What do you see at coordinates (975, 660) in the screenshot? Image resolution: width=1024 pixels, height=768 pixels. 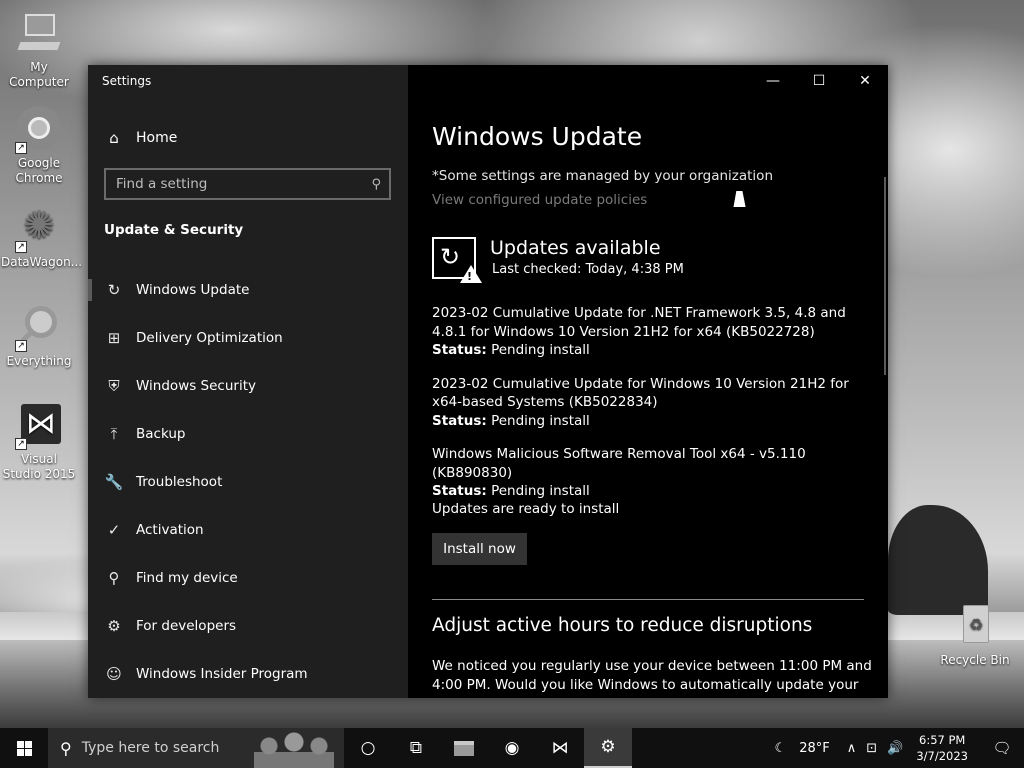 I see `desktop-icon-label: Recycle Bin` at bounding box center [975, 660].